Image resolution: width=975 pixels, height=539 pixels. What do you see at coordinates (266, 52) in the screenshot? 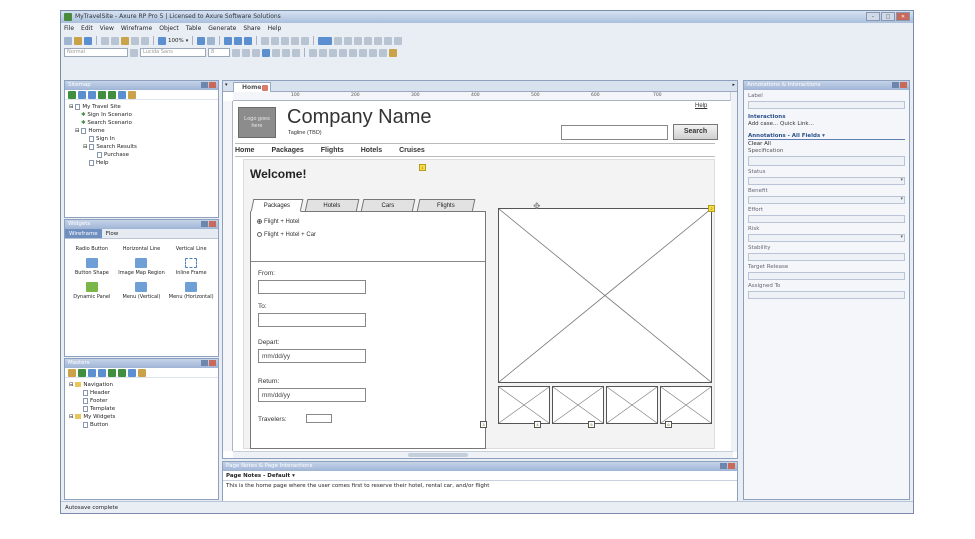
I see `font-color-icon` at bounding box center [266, 52].